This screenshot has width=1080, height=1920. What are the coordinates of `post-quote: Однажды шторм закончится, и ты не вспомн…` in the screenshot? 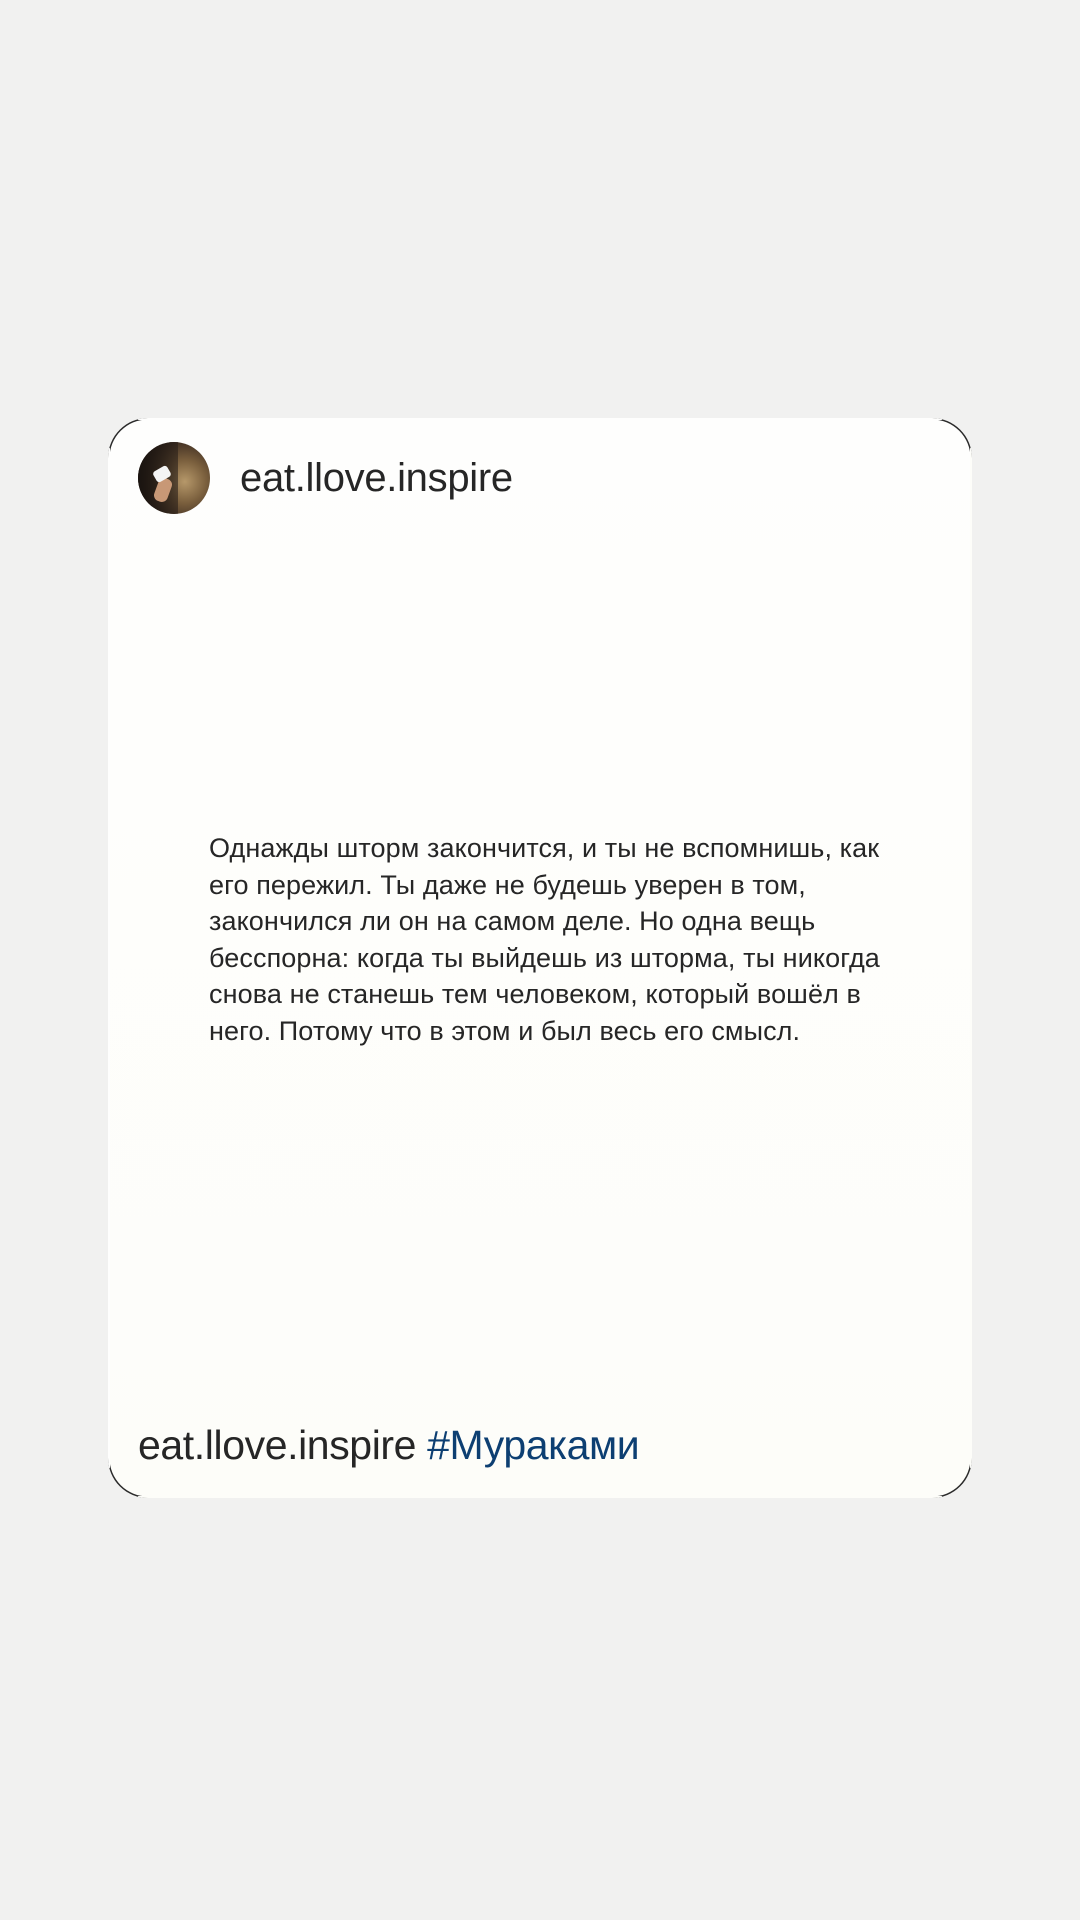 It's located at (544, 939).